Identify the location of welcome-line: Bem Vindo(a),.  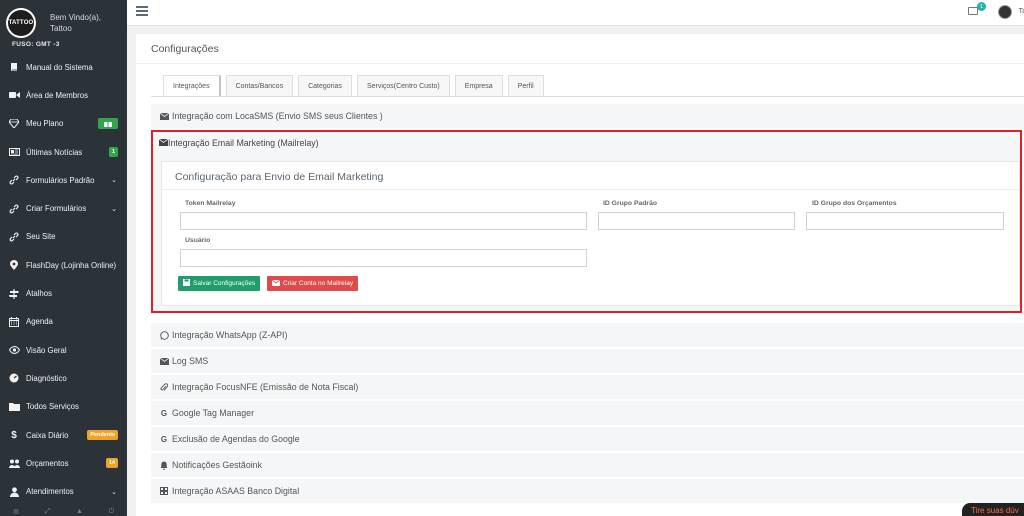
(75, 17).